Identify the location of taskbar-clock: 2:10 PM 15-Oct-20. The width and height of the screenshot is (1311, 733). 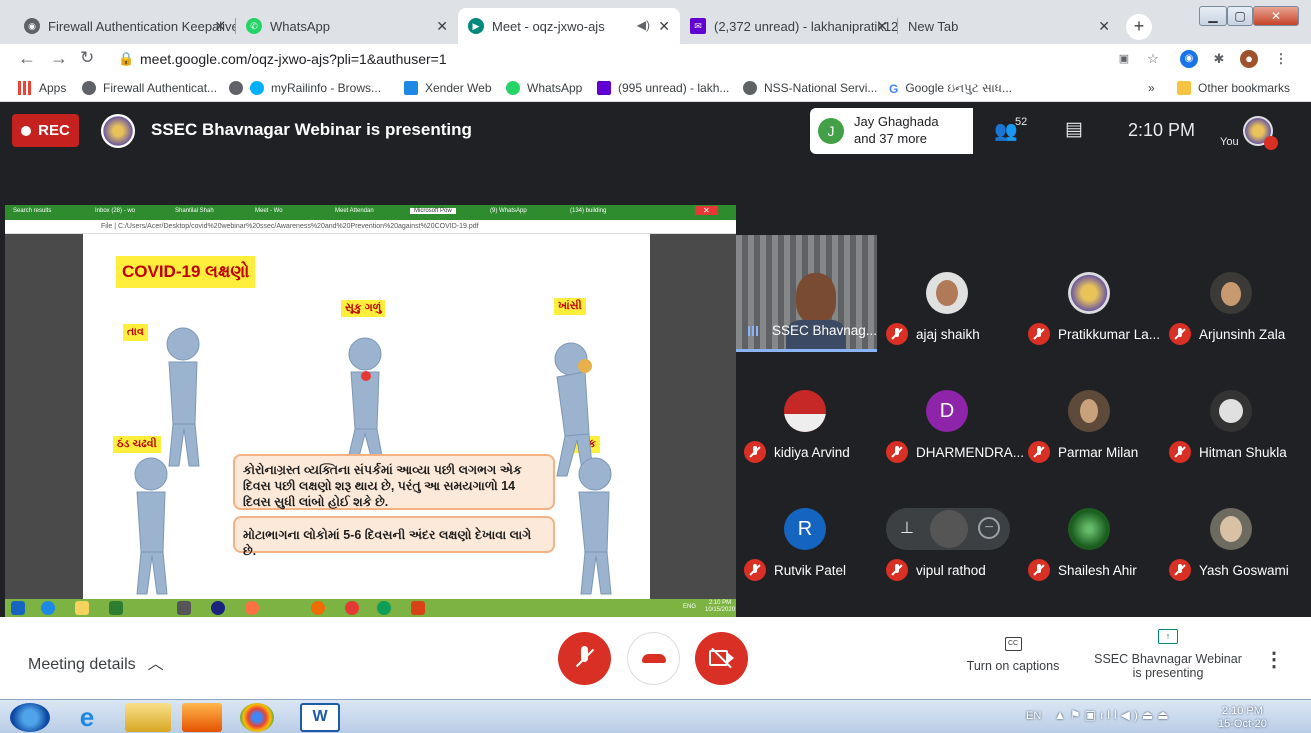
(1242, 718).